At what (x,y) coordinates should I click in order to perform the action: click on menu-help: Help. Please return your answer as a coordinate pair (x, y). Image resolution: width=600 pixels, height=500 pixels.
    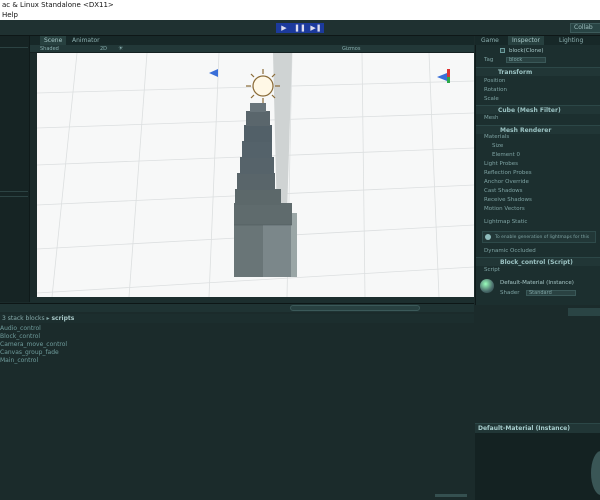
    Looking at the image, I should click on (10, 15).